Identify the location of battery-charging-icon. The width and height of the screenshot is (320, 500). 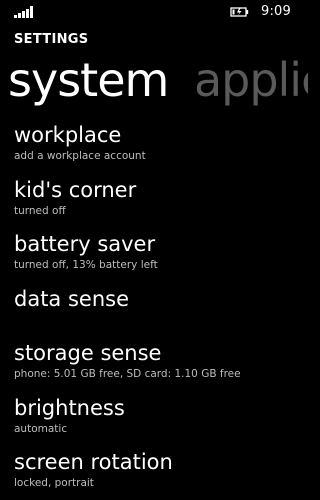
(239, 12).